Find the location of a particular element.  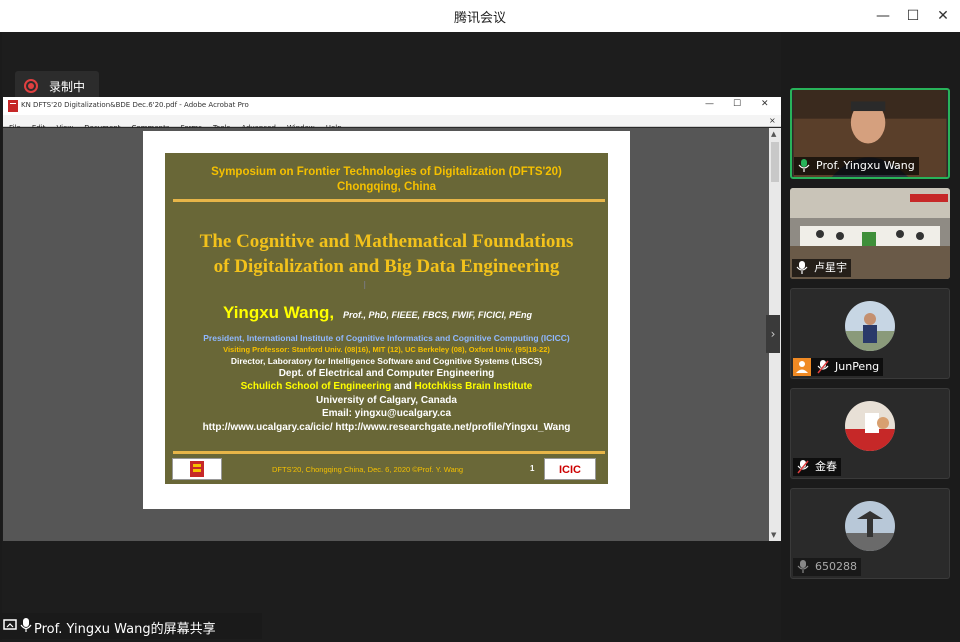

slide-page-number: 1 is located at coordinates (532, 468).